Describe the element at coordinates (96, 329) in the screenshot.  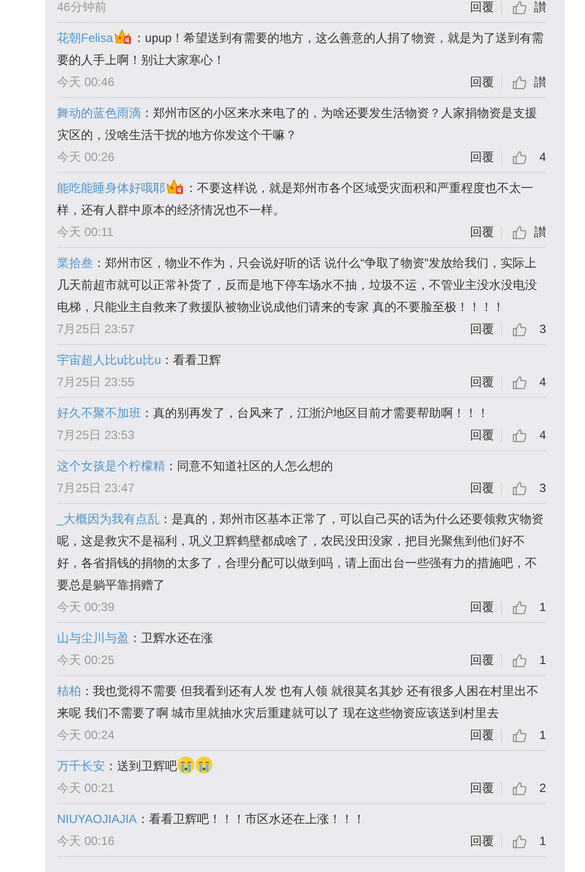
I see `comment-time: 7月25日 23:57` at that location.